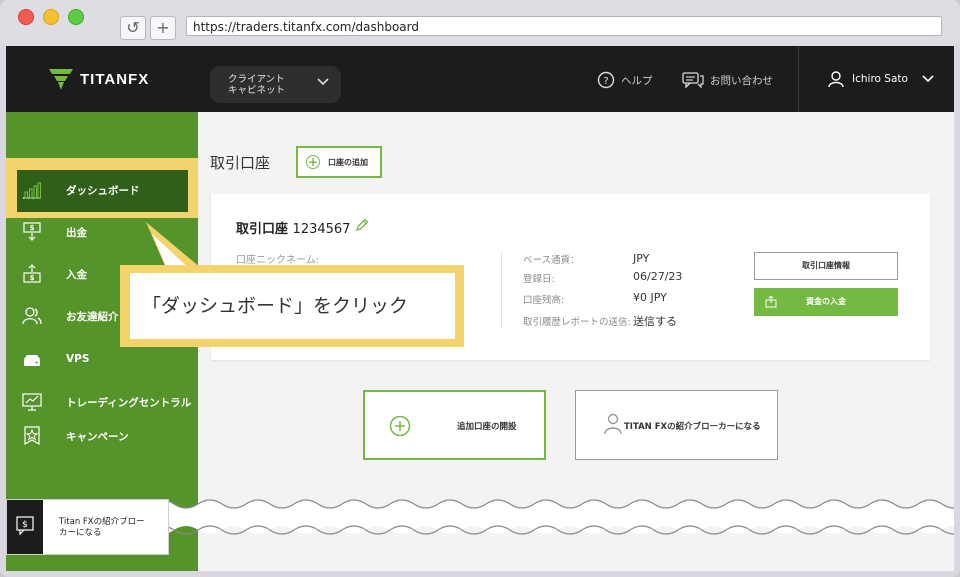 The height and width of the screenshot is (577, 960). What do you see at coordinates (26, 17) in the screenshot?
I see `close-window-button` at bounding box center [26, 17].